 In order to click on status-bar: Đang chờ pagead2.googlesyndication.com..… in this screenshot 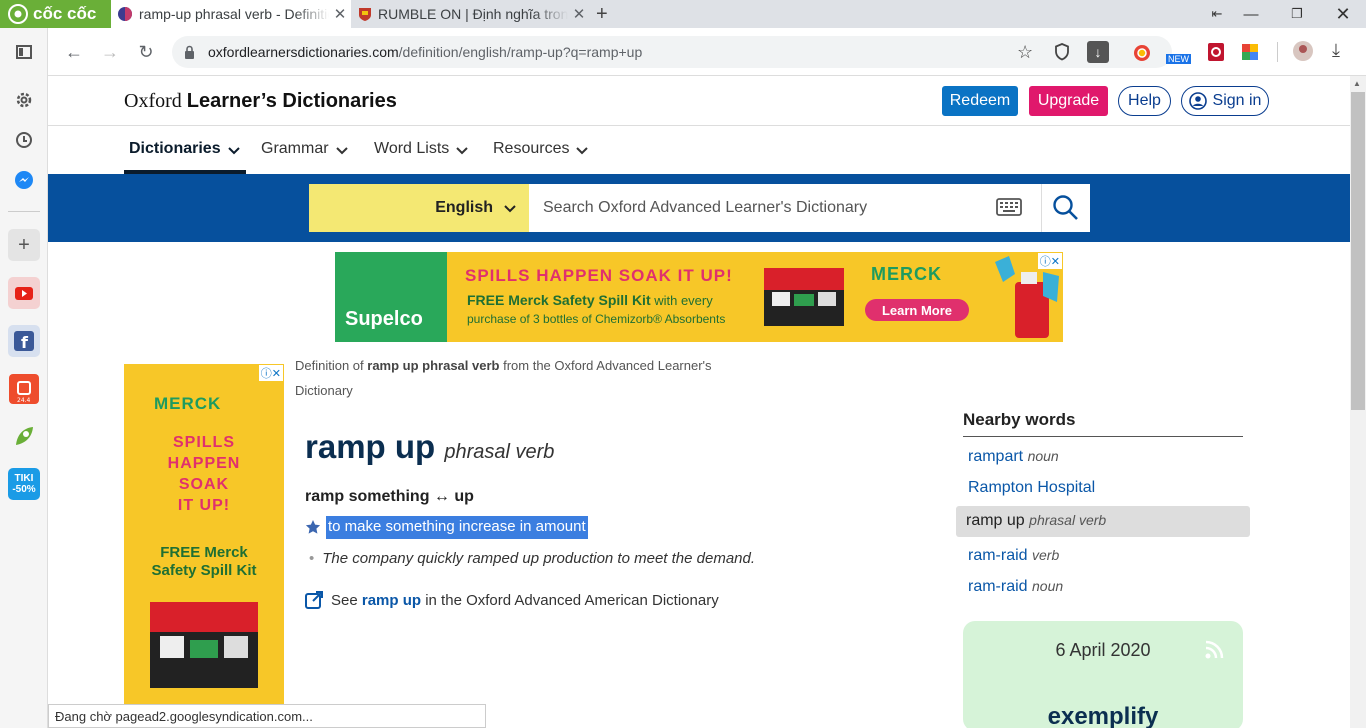, I will do `click(267, 716)`.